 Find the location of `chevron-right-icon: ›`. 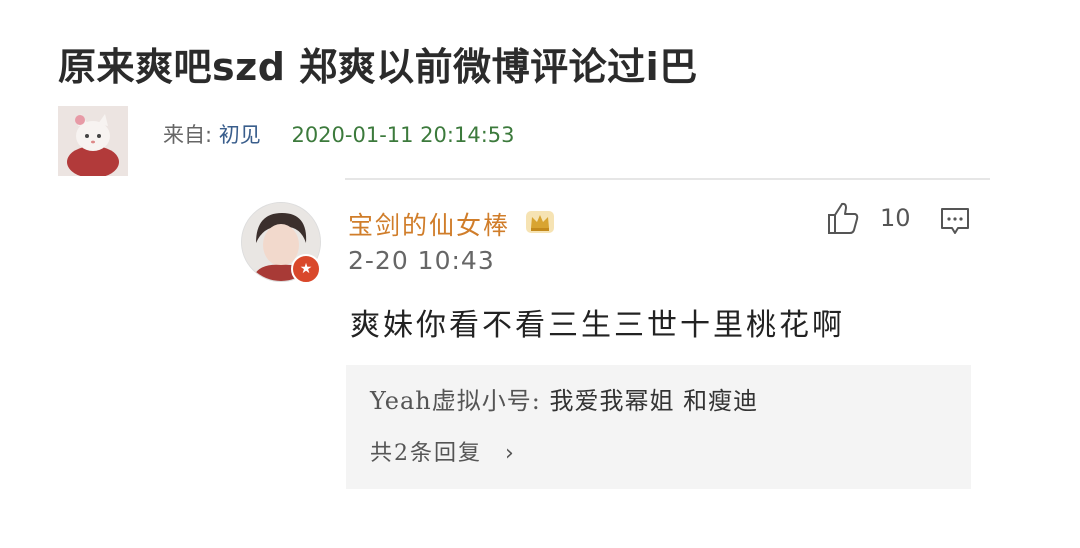

chevron-right-icon: › is located at coordinates (510, 453).